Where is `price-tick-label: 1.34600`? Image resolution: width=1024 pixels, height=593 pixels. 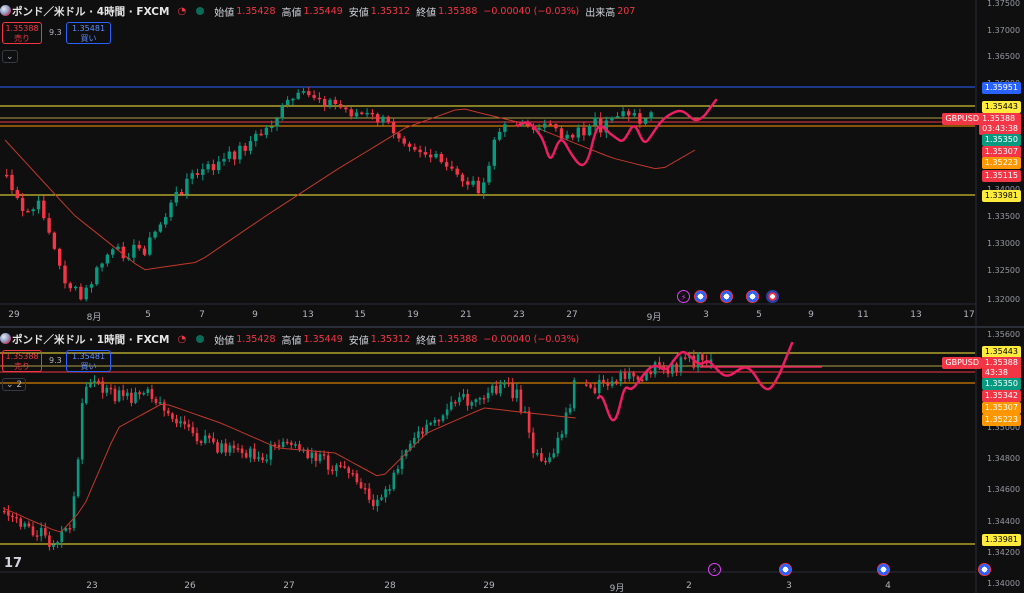 price-tick-label: 1.34600 is located at coordinates (1004, 489).